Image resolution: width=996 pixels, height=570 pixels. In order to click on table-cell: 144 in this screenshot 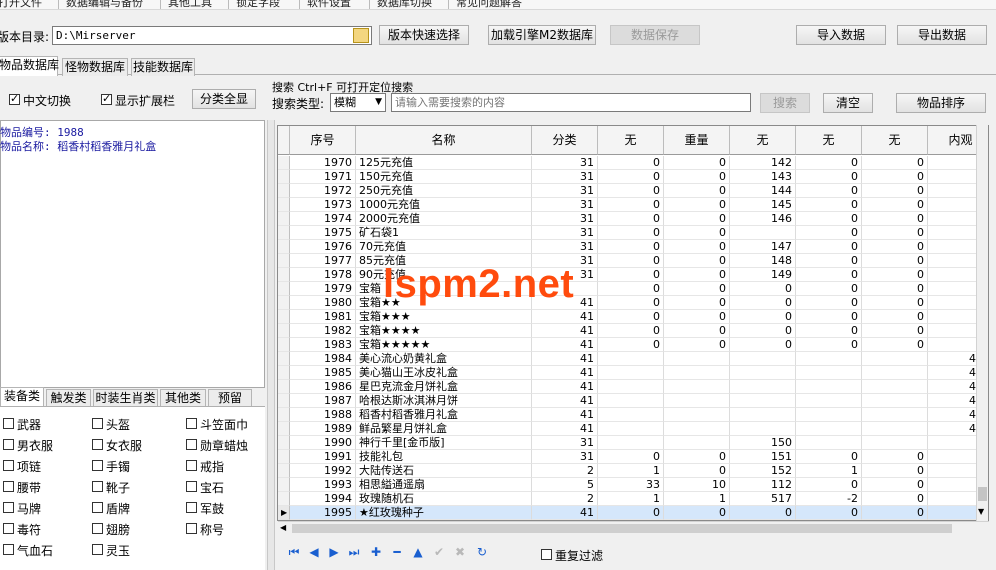, I will do `click(763, 191)`.